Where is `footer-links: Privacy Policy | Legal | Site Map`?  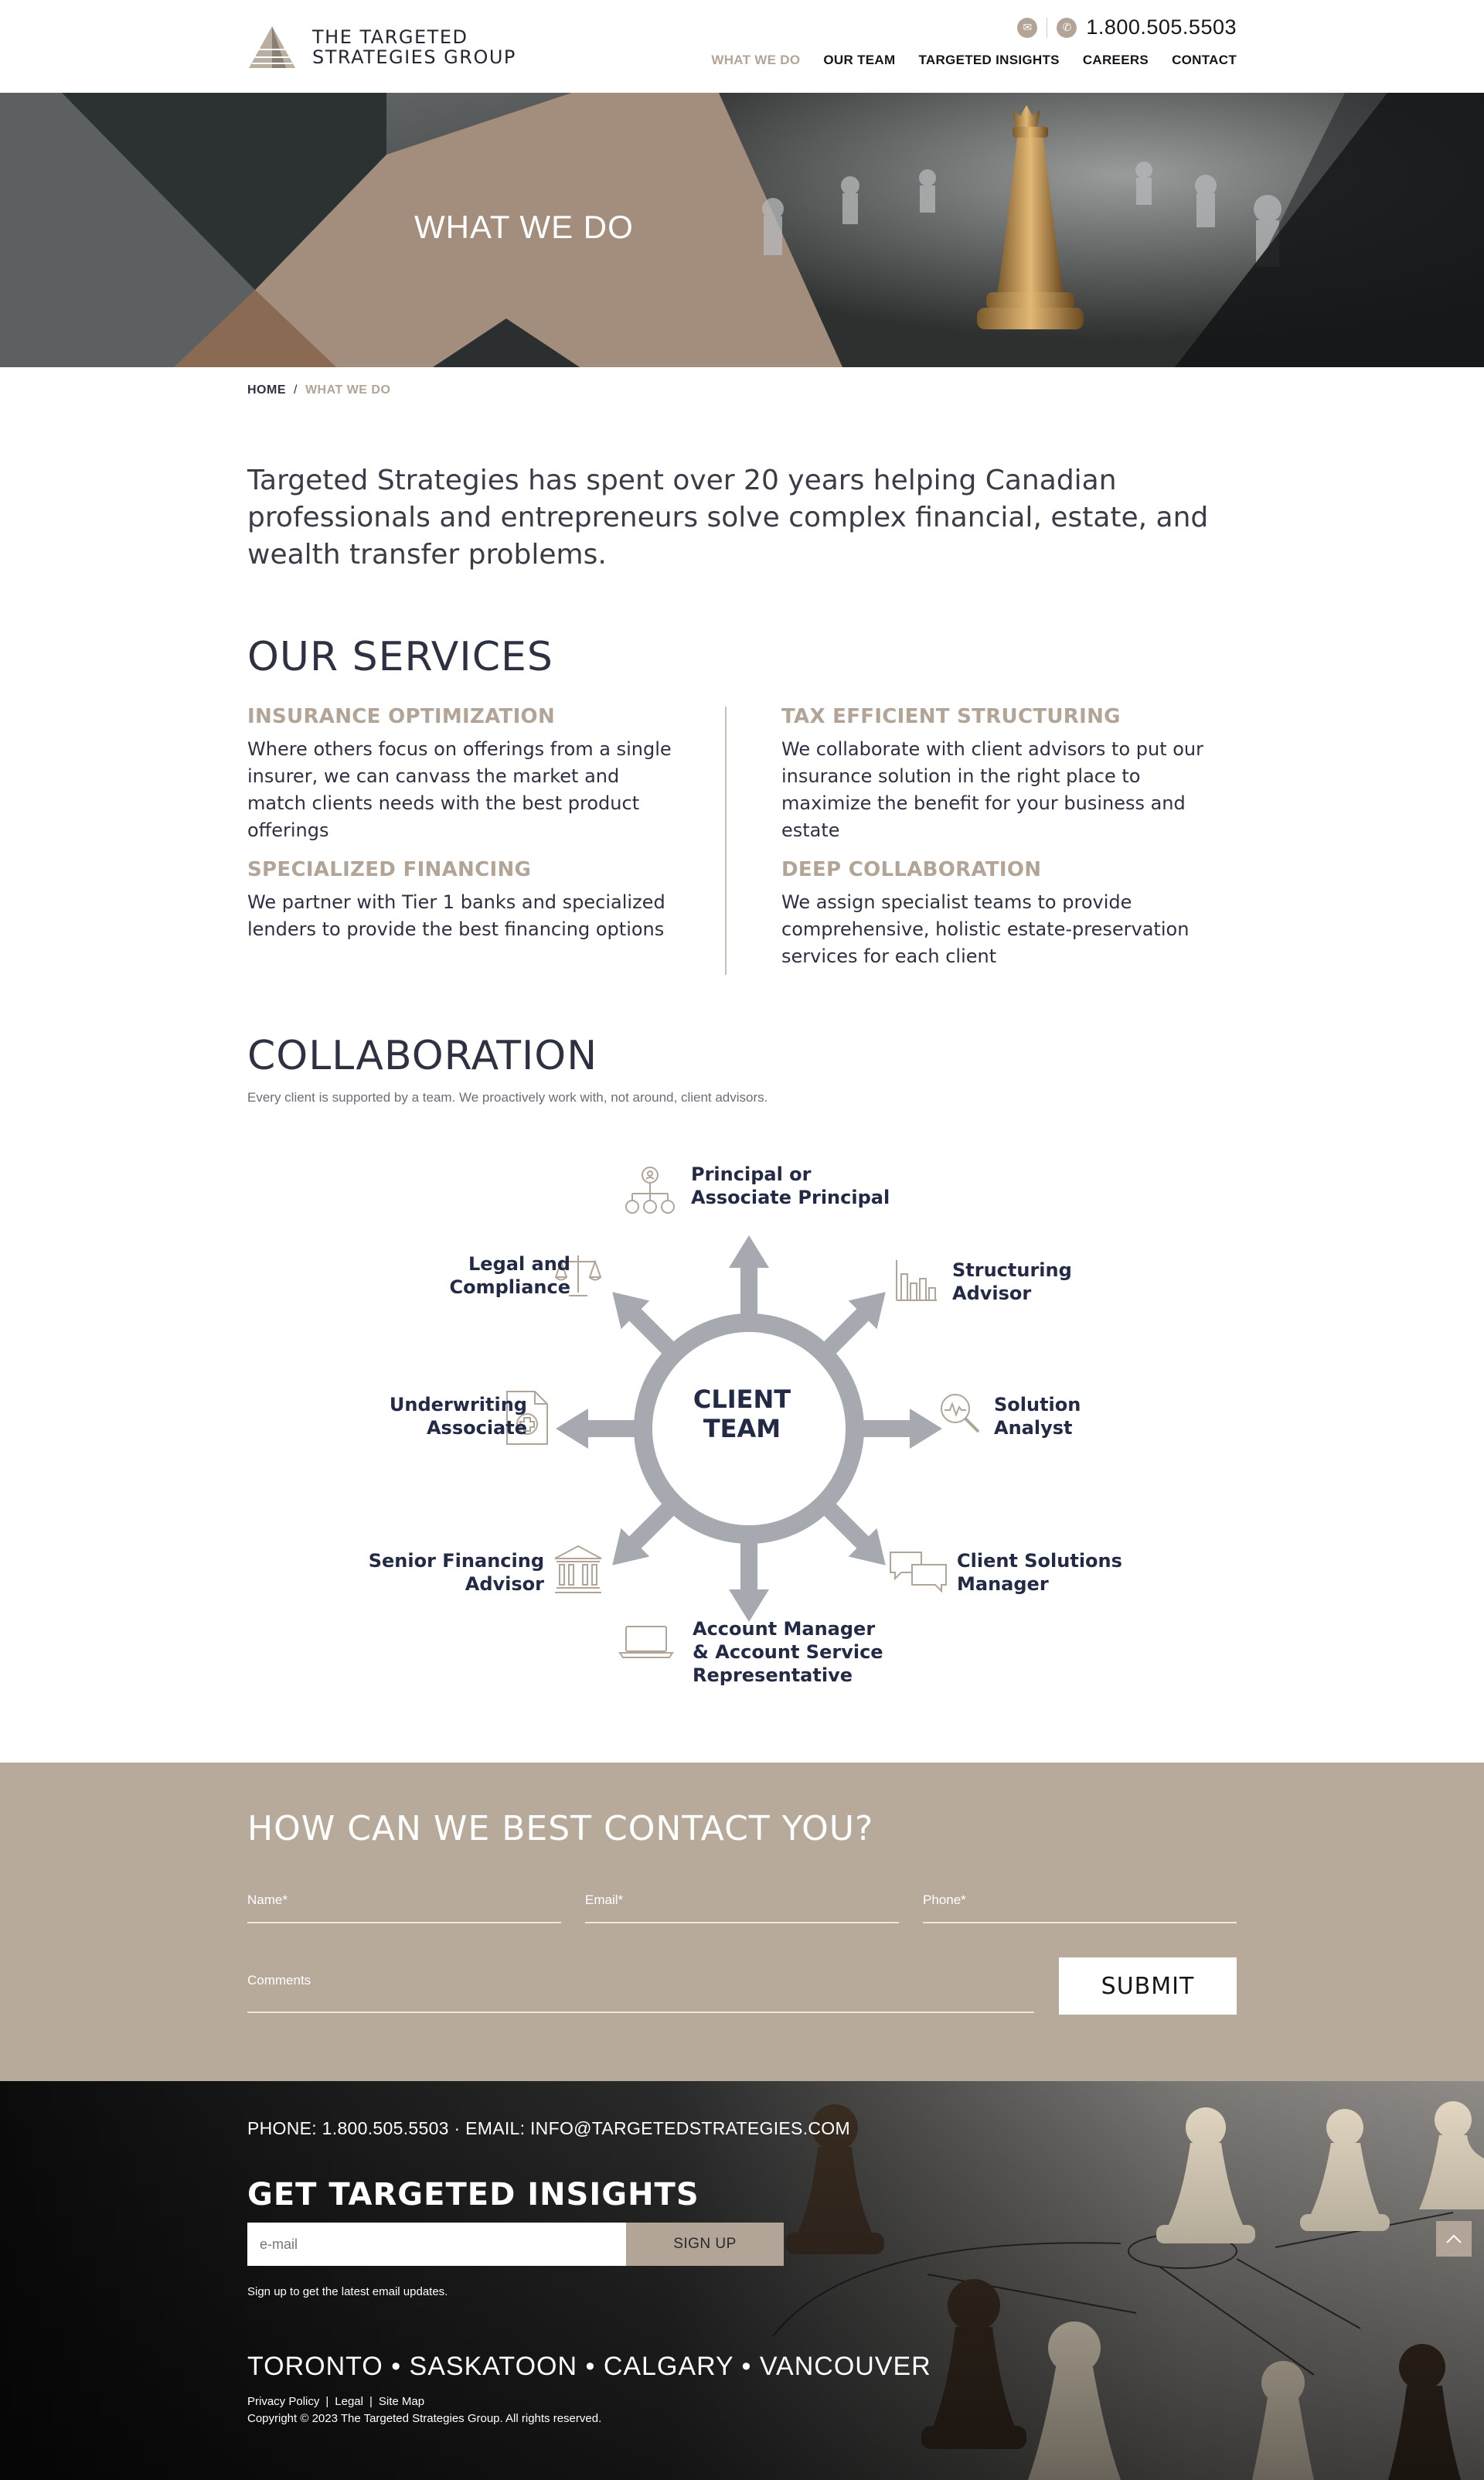 footer-links: Privacy Policy | Legal | Site Map is located at coordinates (335, 2401).